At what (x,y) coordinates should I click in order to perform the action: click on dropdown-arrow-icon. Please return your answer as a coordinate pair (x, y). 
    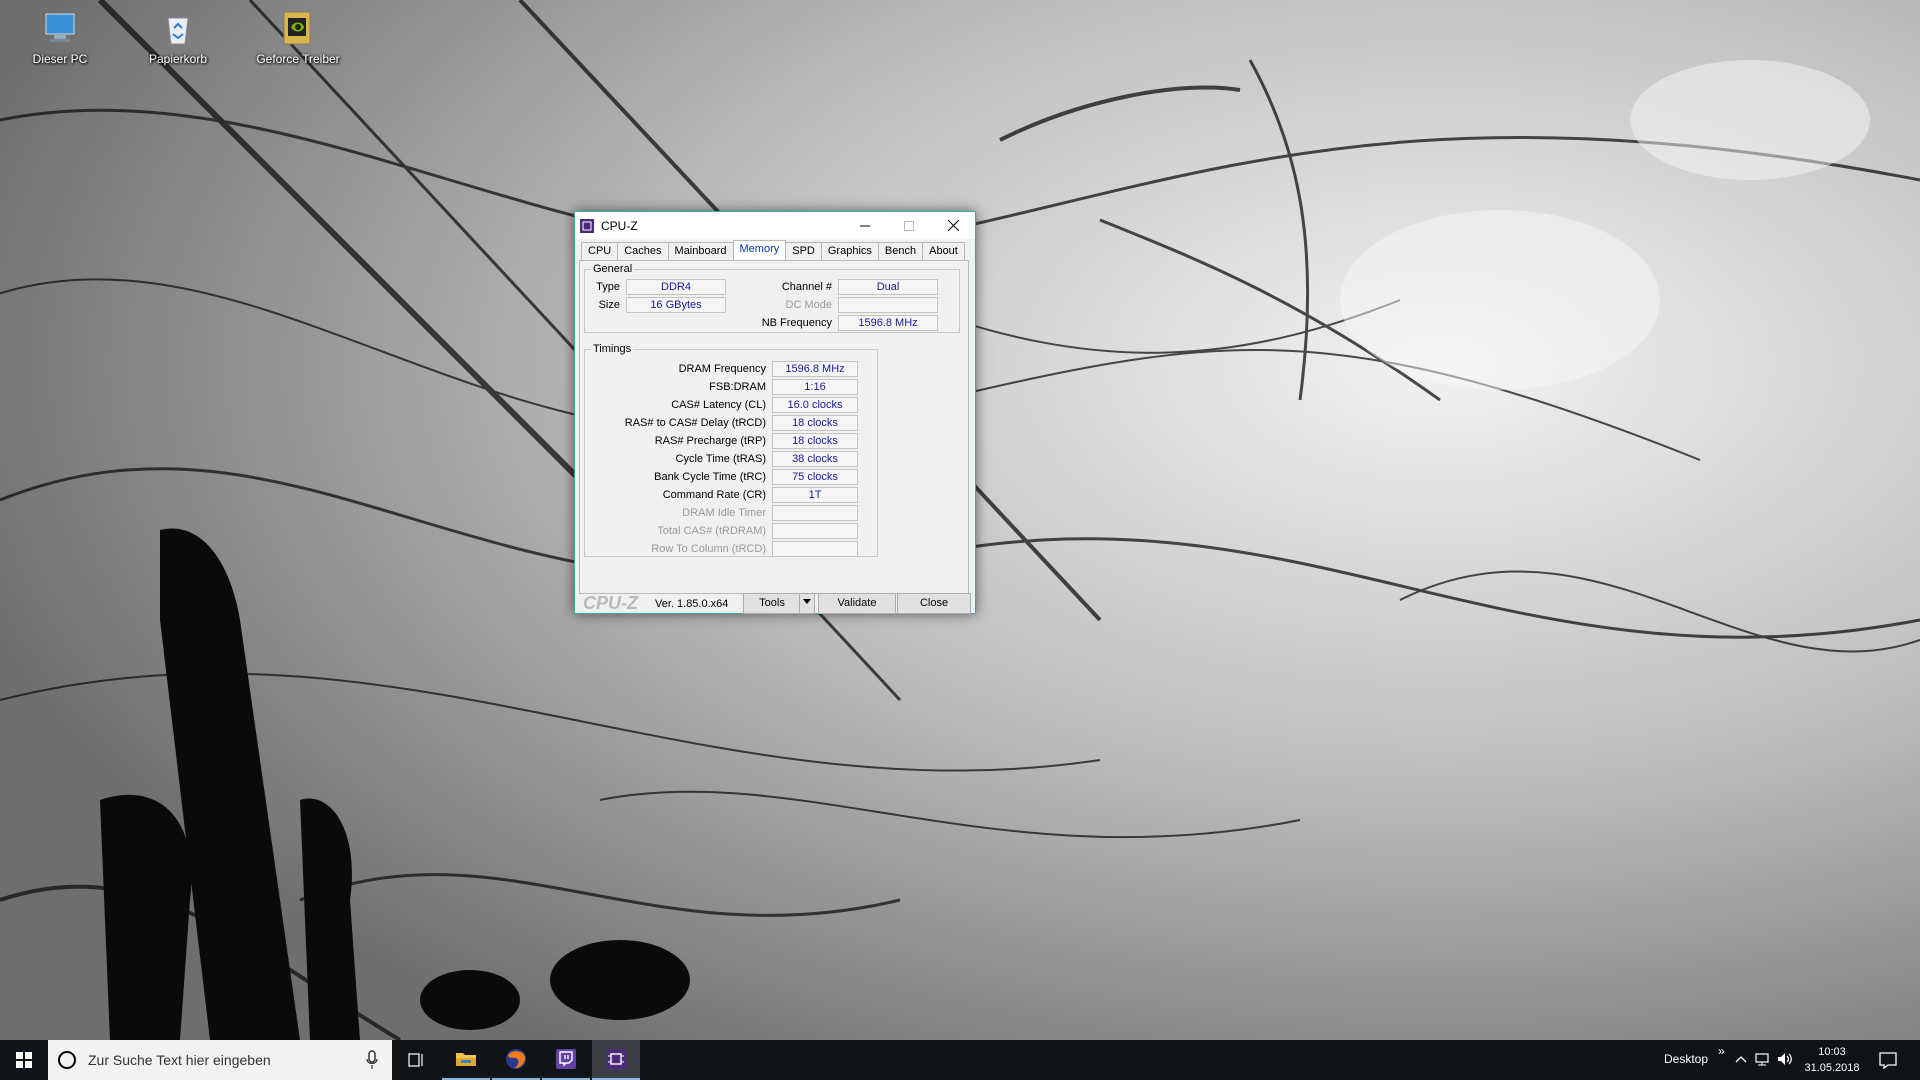
    Looking at the image, I should click on (807, 601).